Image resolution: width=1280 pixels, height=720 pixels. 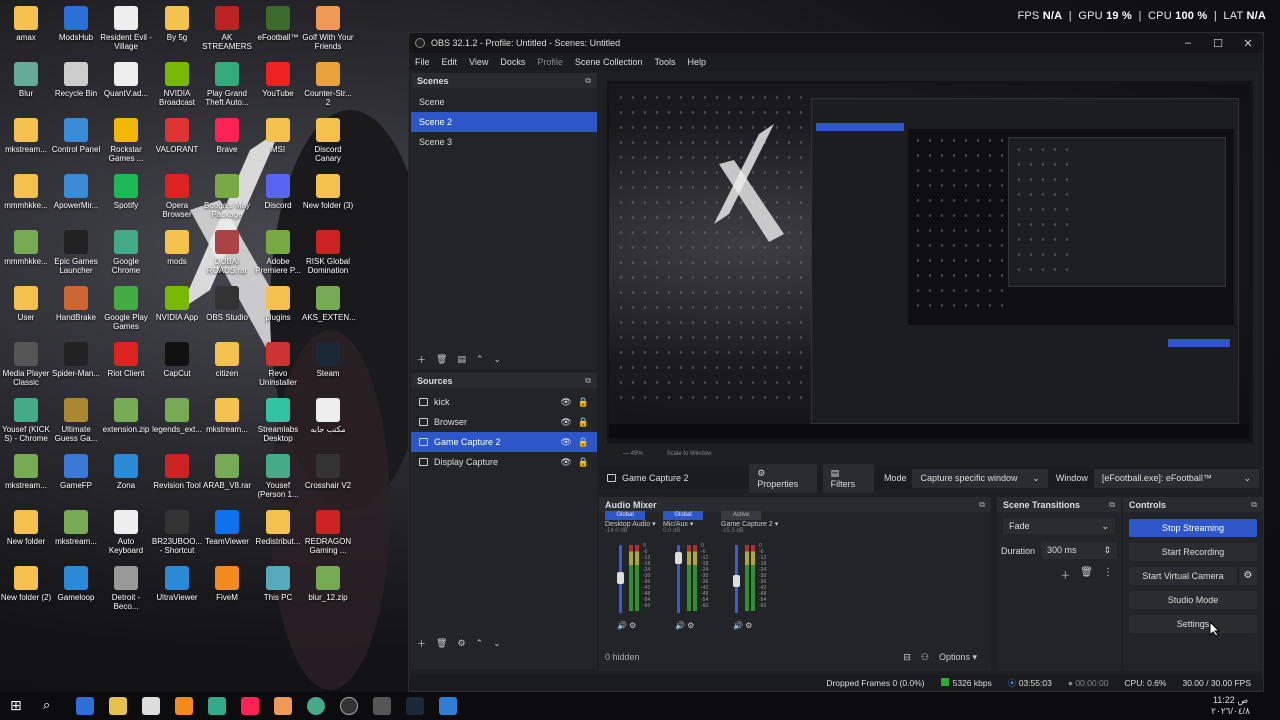 I want to click on desktop-icon: Revo Uninstaller, so click(x=278, y=364).